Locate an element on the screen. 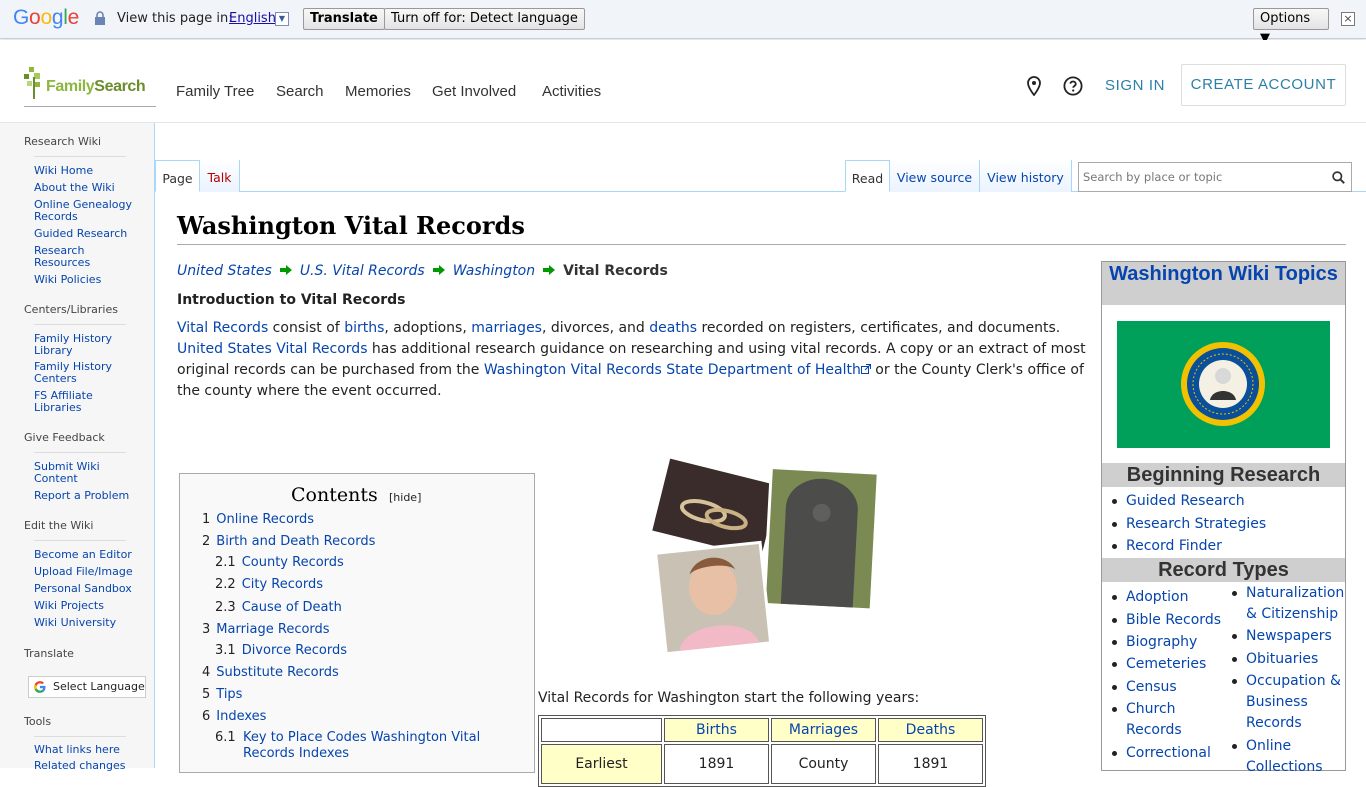  sidebar-link-fhc: Family History Centers is located at coordinates (76, 372).